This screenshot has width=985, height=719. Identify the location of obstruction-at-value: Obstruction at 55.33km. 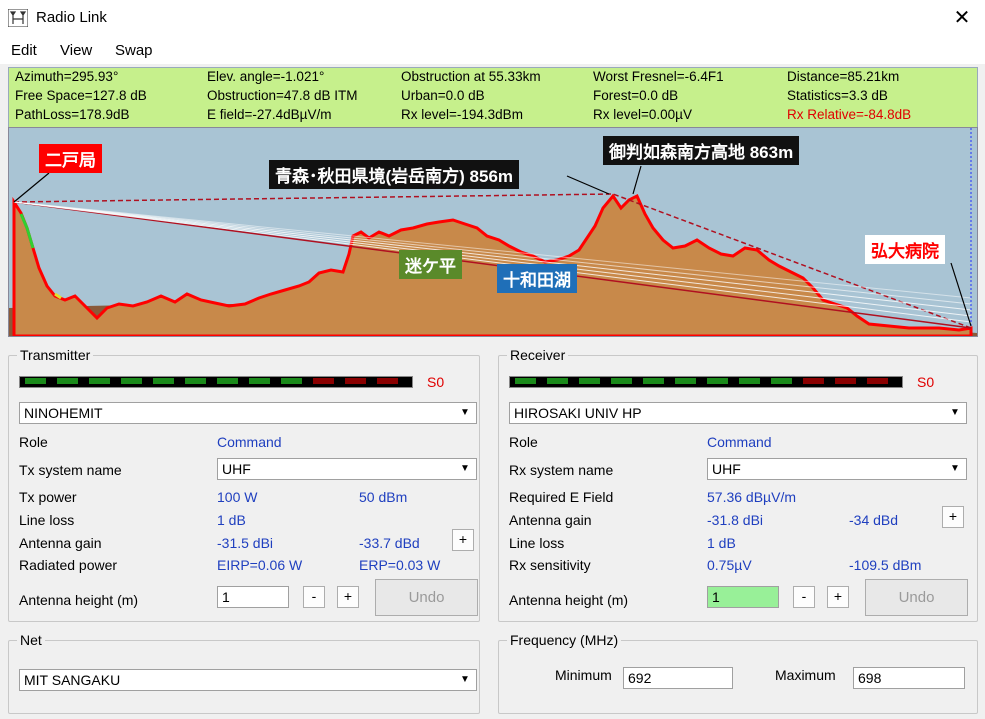
(471, 76).